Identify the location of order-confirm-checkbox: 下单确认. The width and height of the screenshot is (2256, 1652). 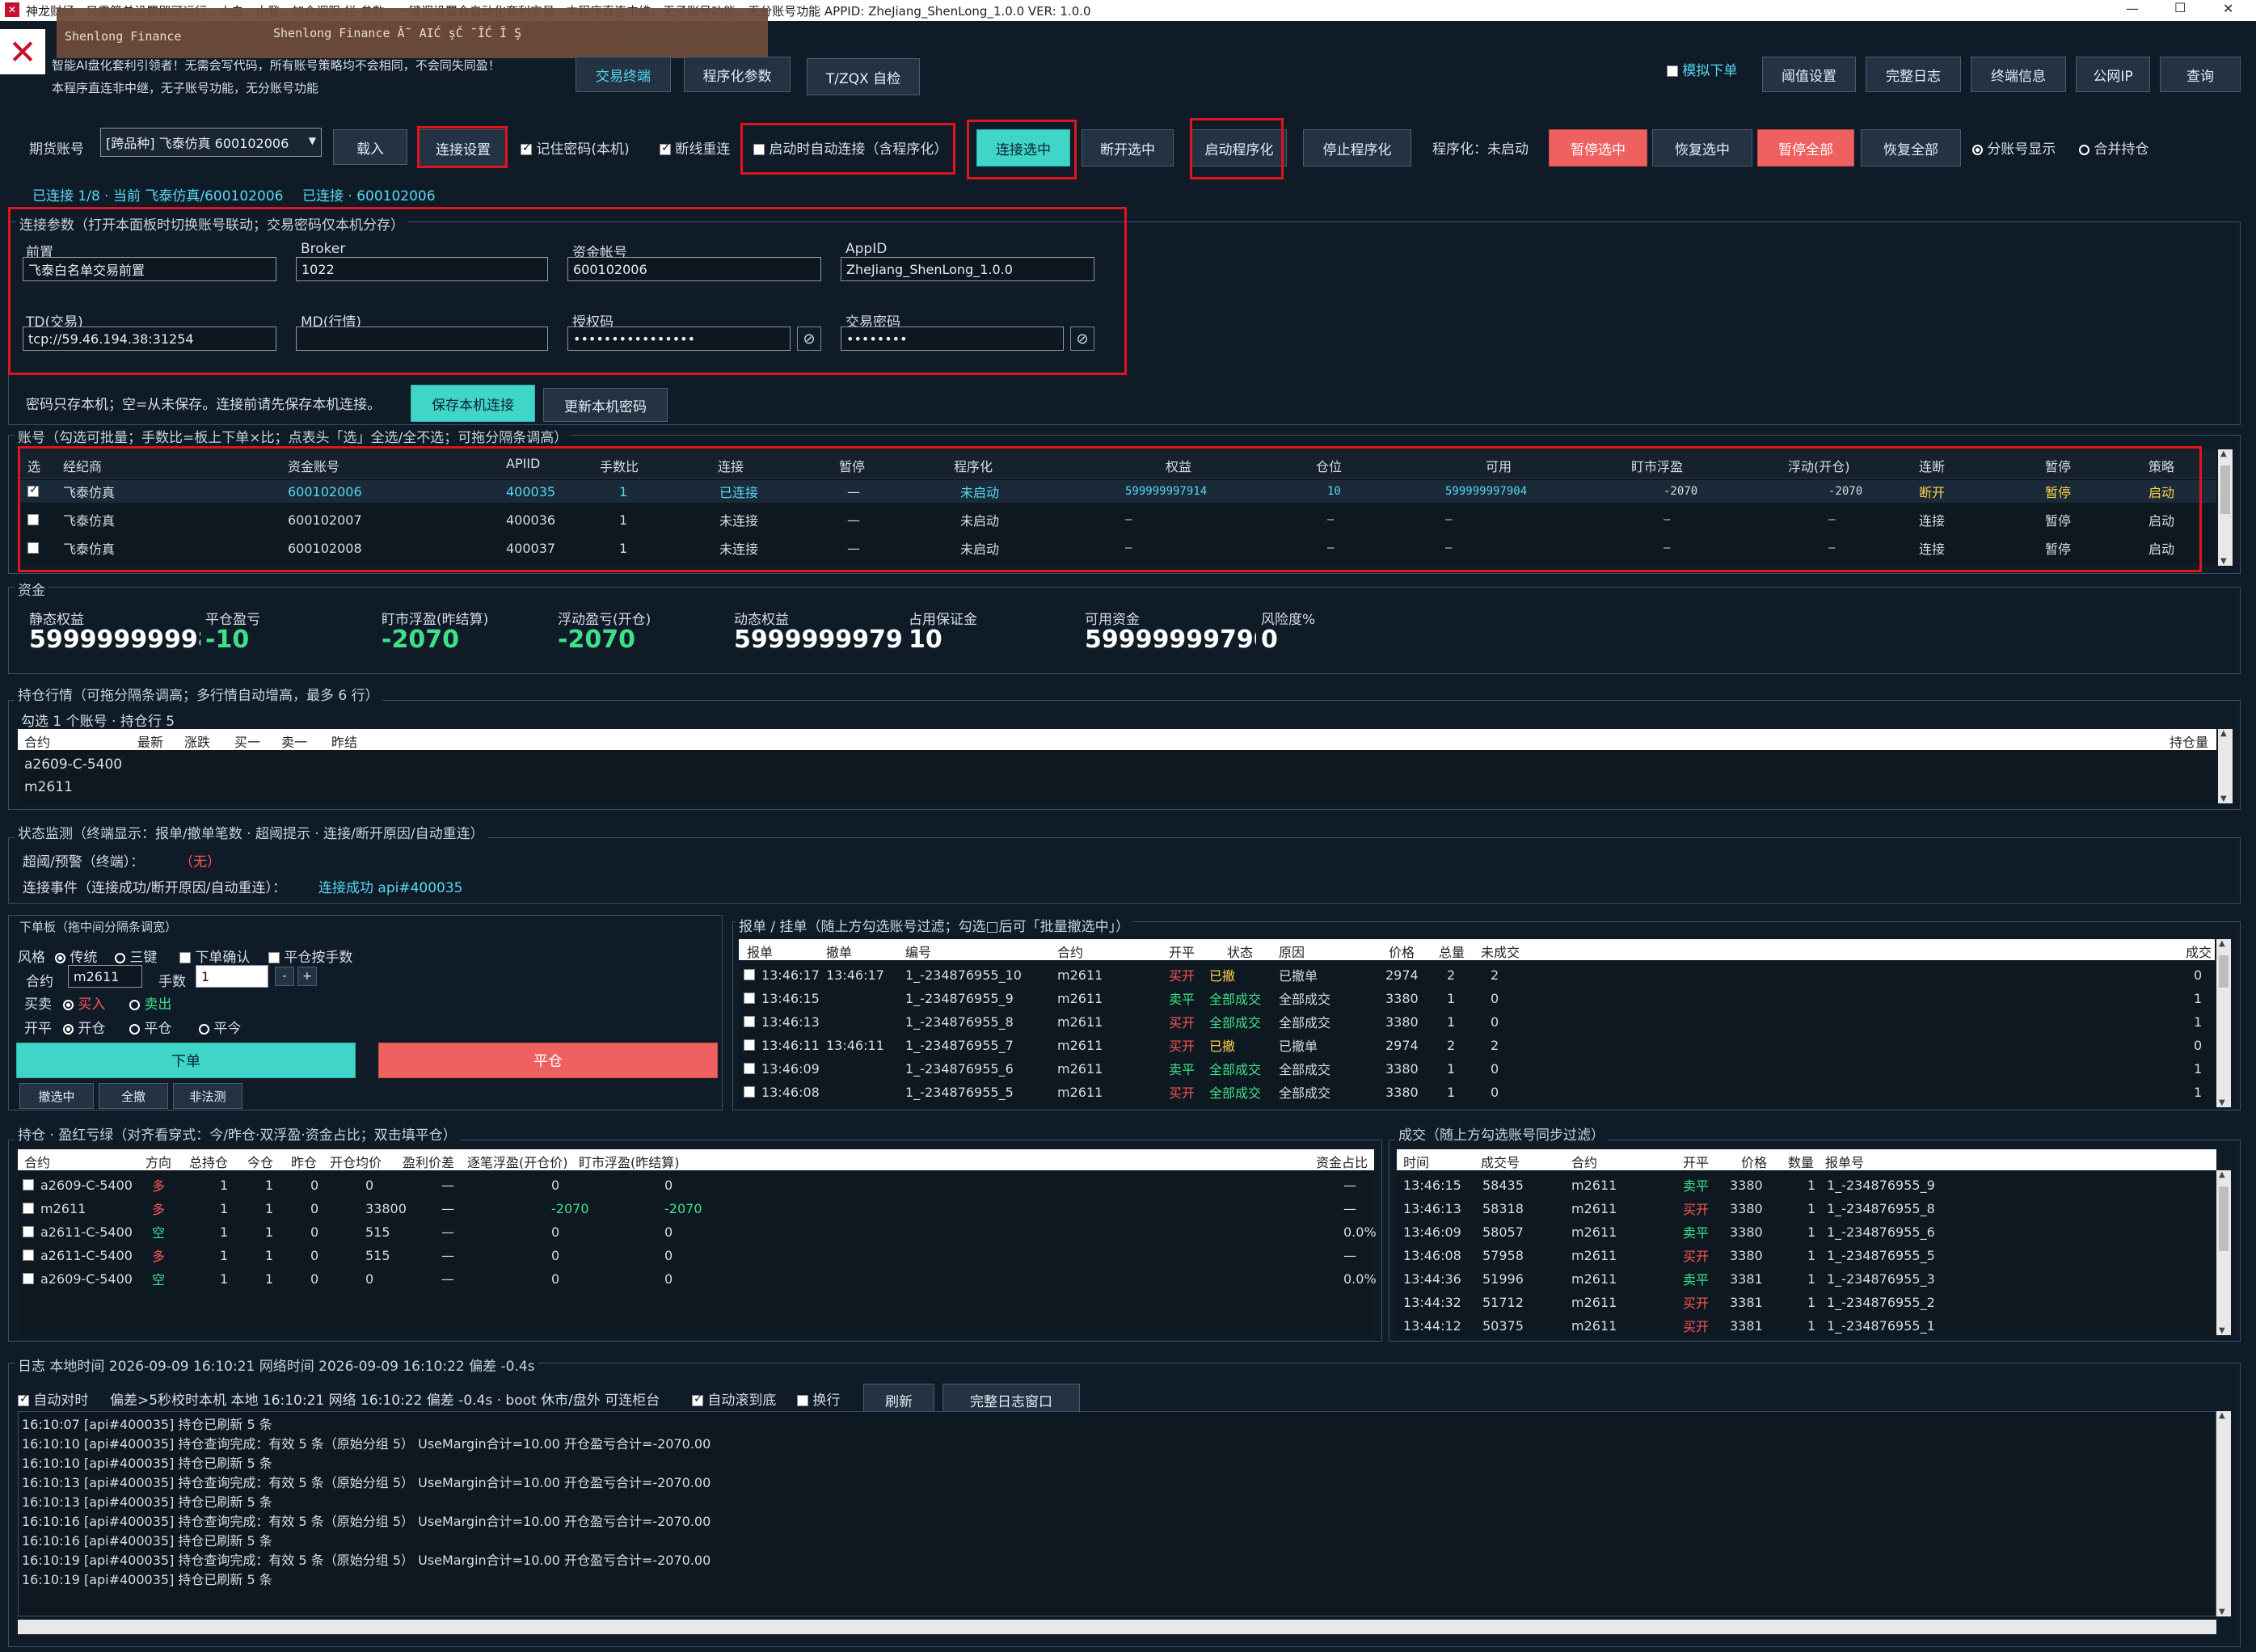
(214, 956).